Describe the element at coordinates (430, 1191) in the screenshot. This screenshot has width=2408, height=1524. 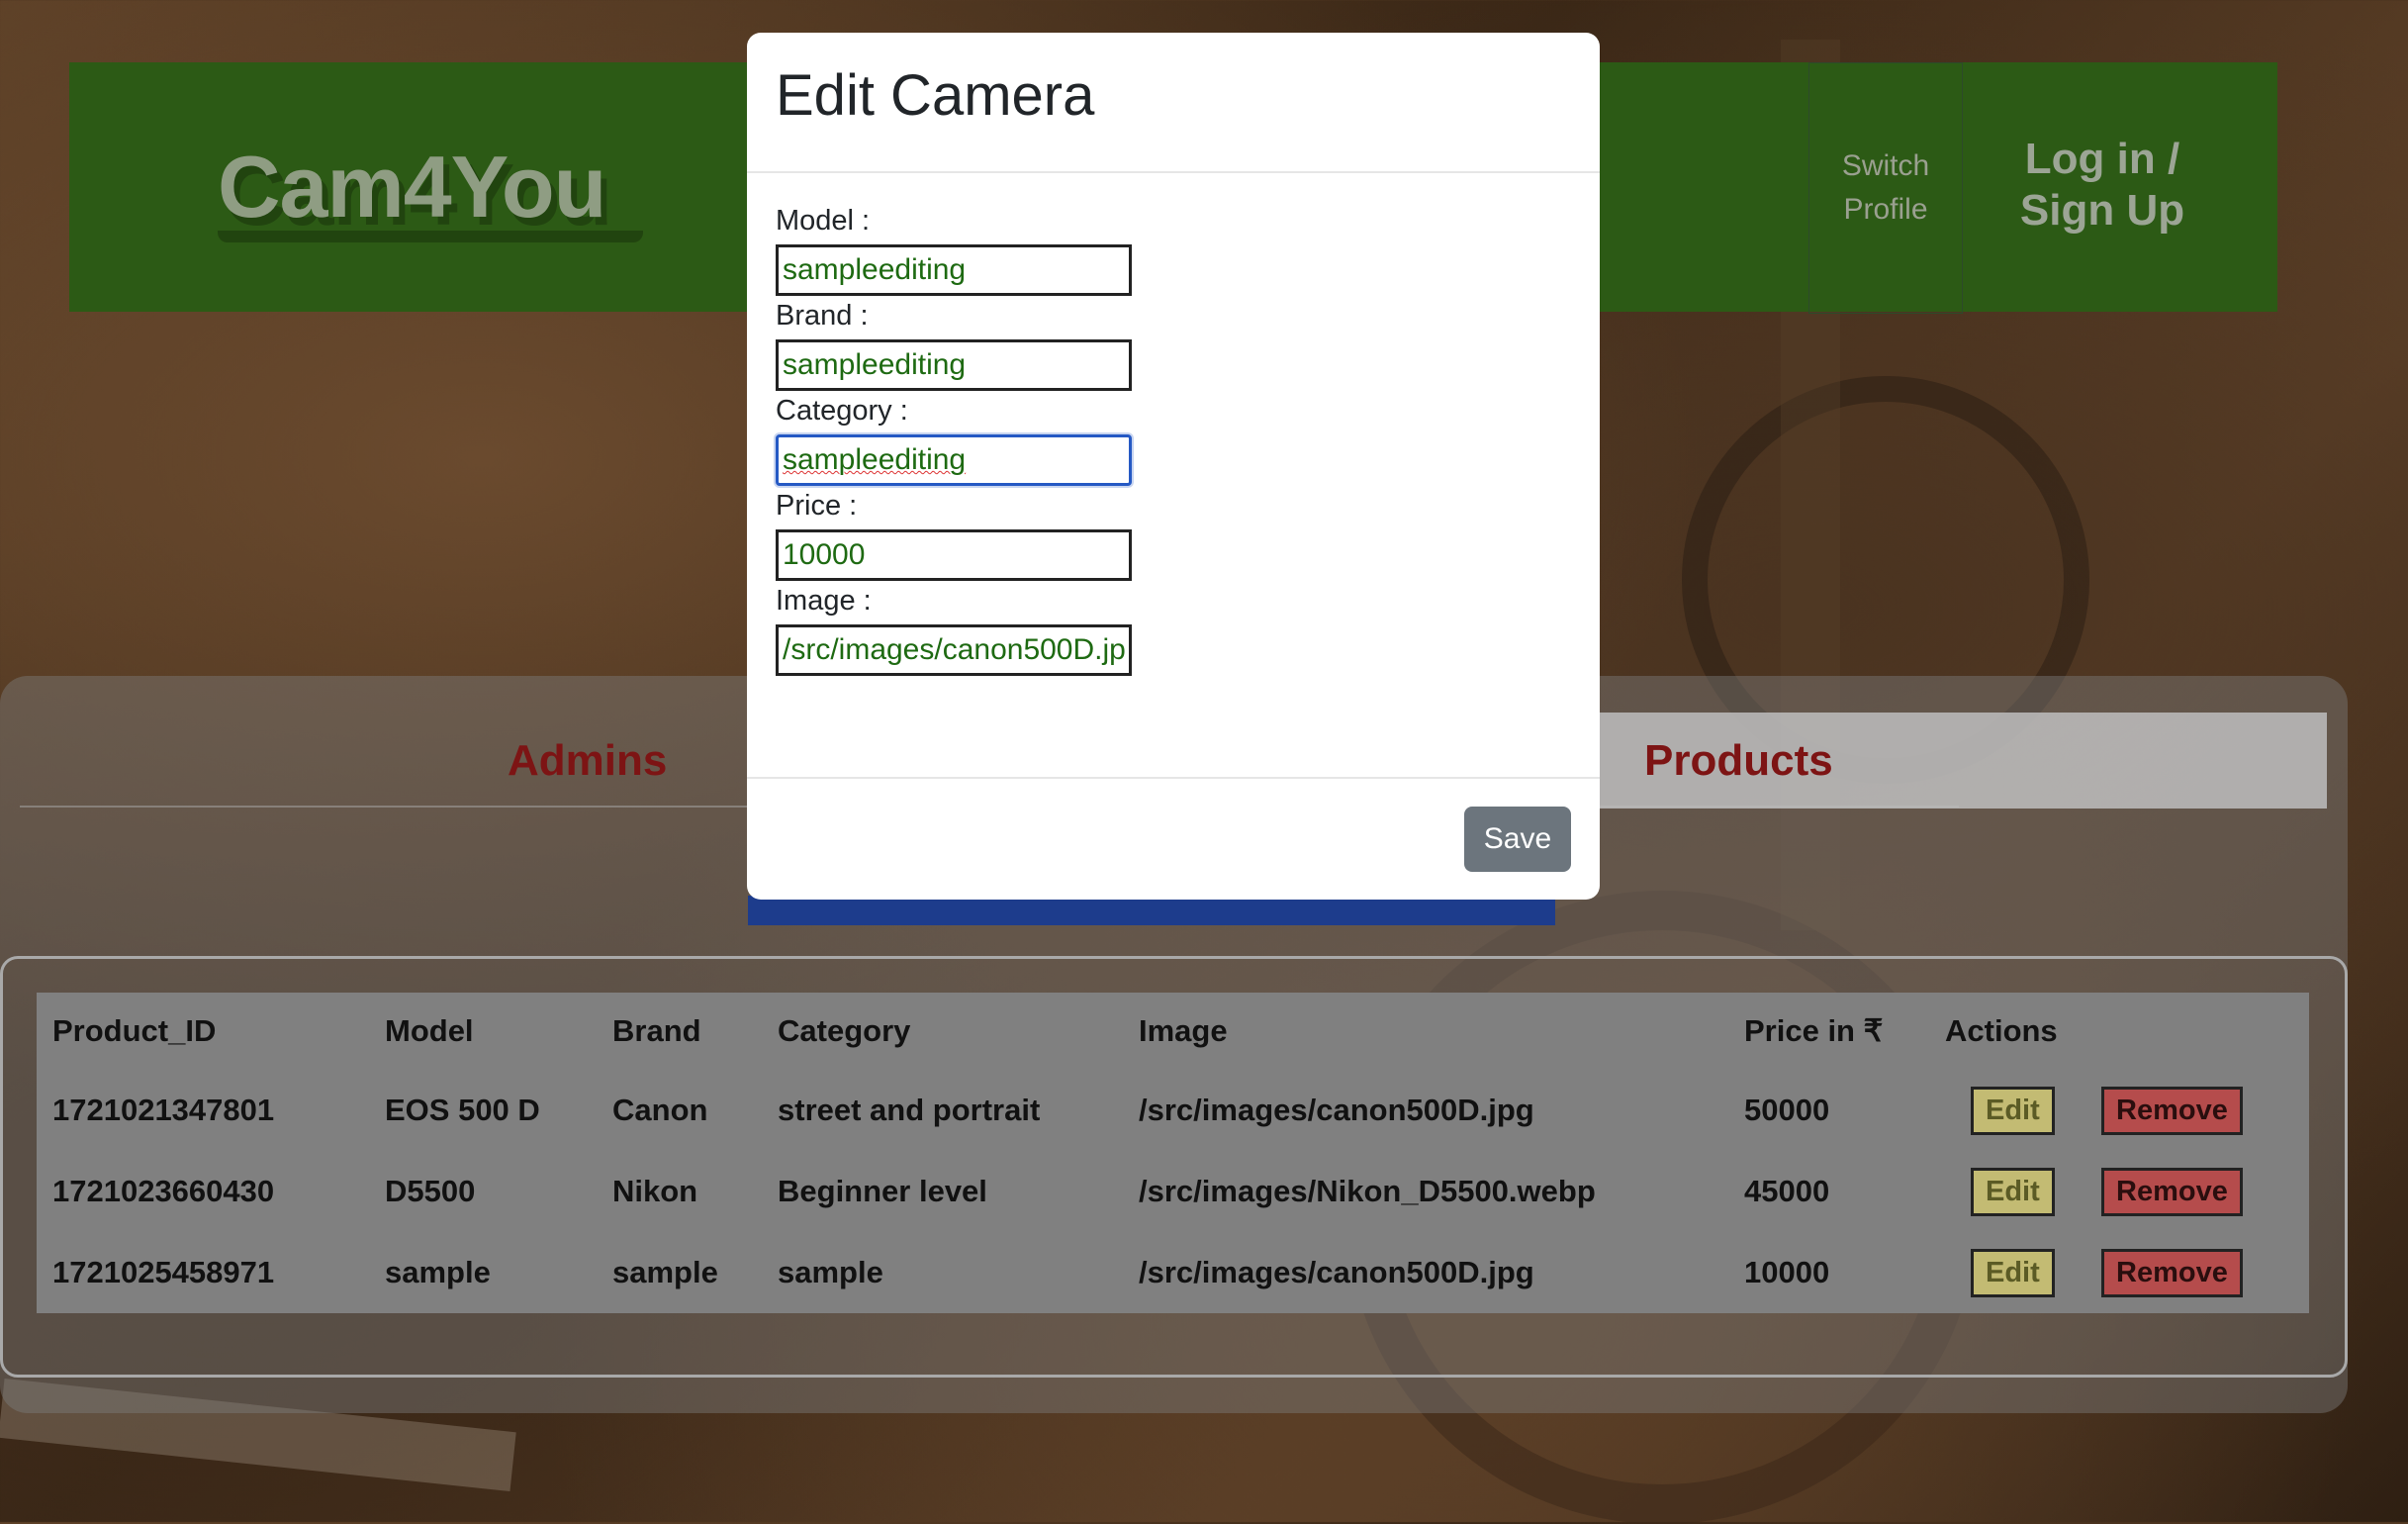
I see `cell-model: D5500` at that location.